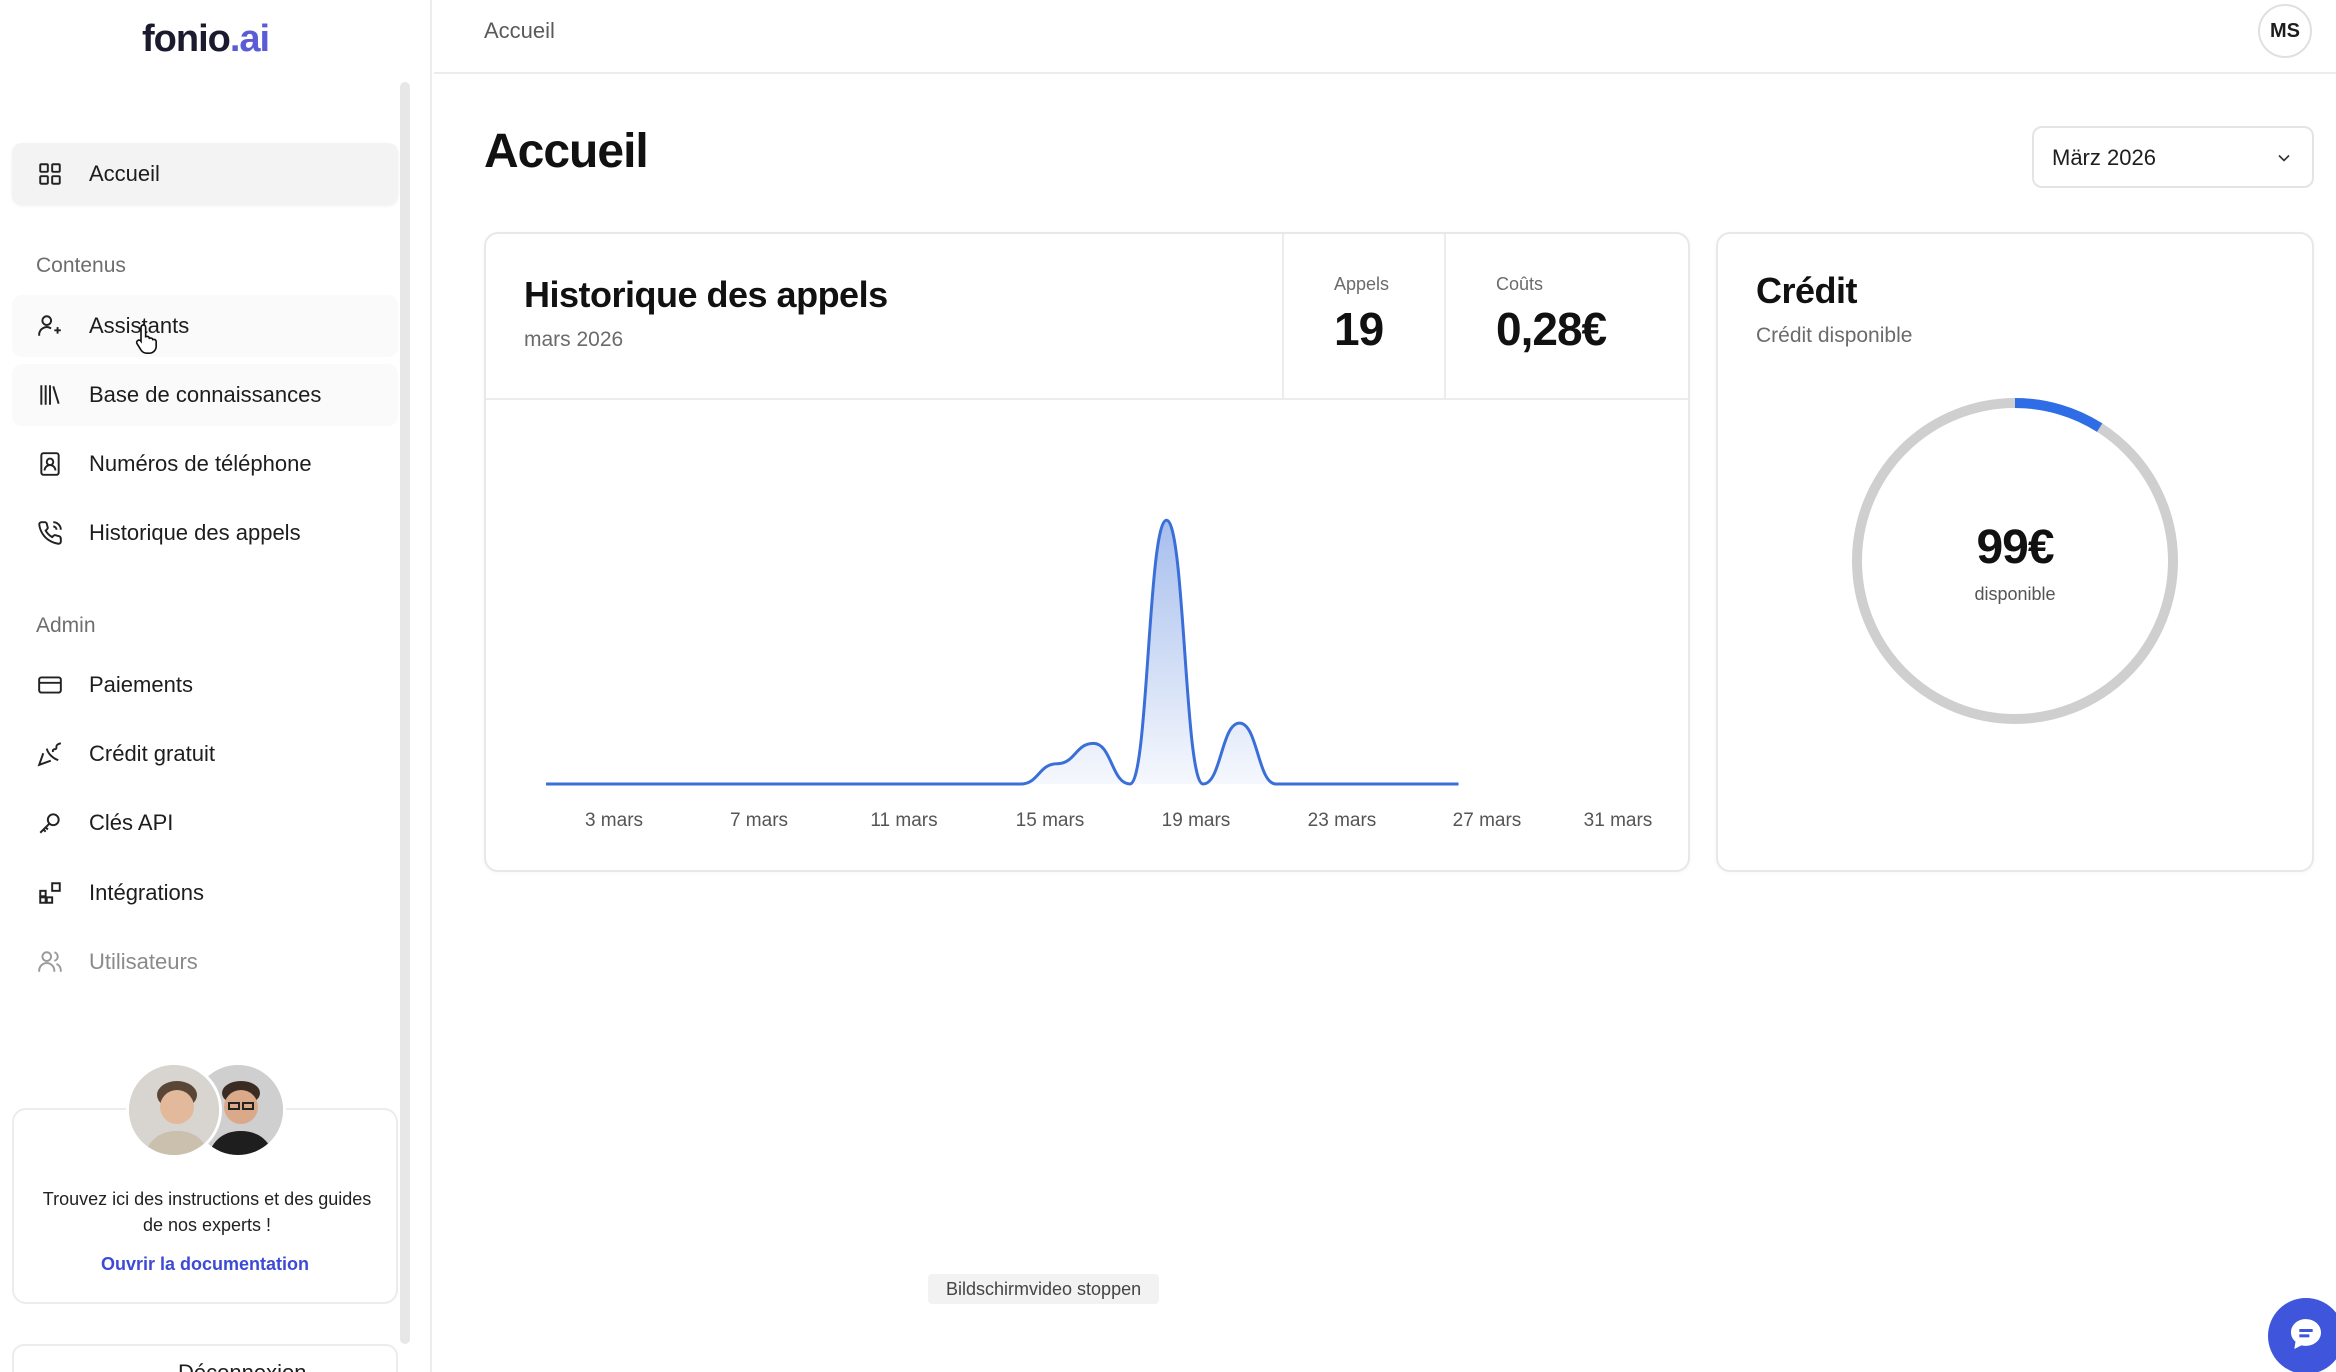 The width and height of the screenshot is (2336, 1372). I want to click on sidebar-item-label: Numéros de téléphone, so click(200, 463).